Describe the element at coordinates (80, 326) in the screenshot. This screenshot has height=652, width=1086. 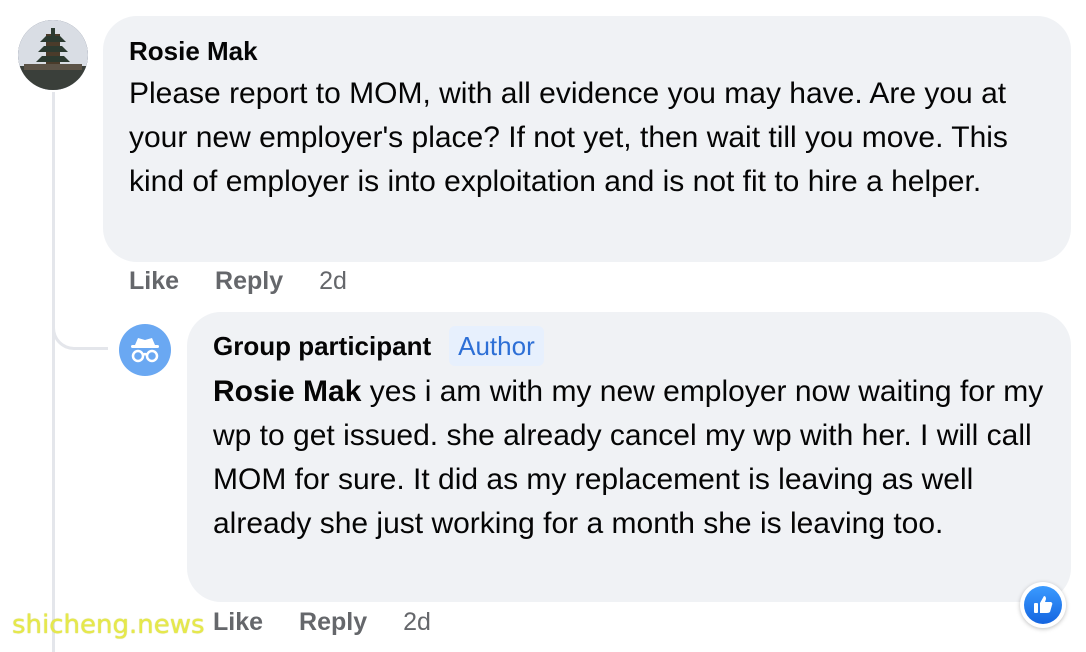
I see `thread-connector` at that location.